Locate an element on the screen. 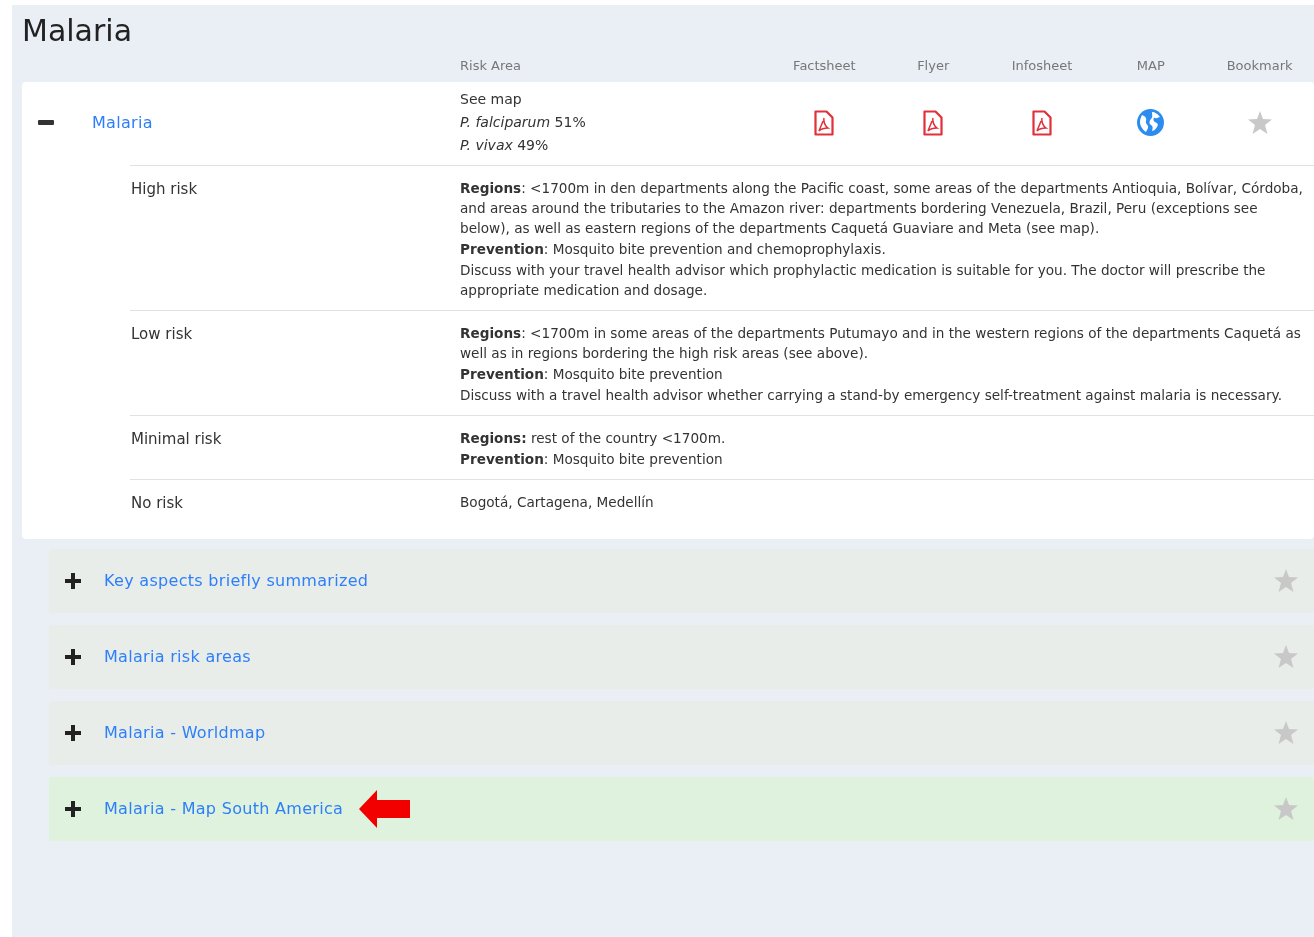  column-header: Infosheet is located at coordinates (1042, 65).